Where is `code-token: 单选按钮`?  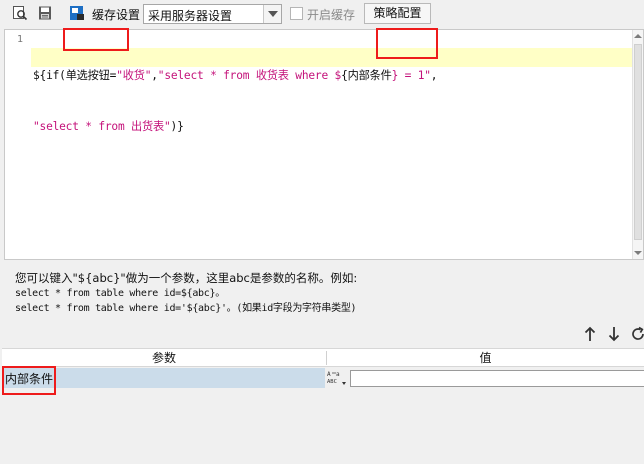 code-token: 单选按钮 is located at coordinates (87, 75).